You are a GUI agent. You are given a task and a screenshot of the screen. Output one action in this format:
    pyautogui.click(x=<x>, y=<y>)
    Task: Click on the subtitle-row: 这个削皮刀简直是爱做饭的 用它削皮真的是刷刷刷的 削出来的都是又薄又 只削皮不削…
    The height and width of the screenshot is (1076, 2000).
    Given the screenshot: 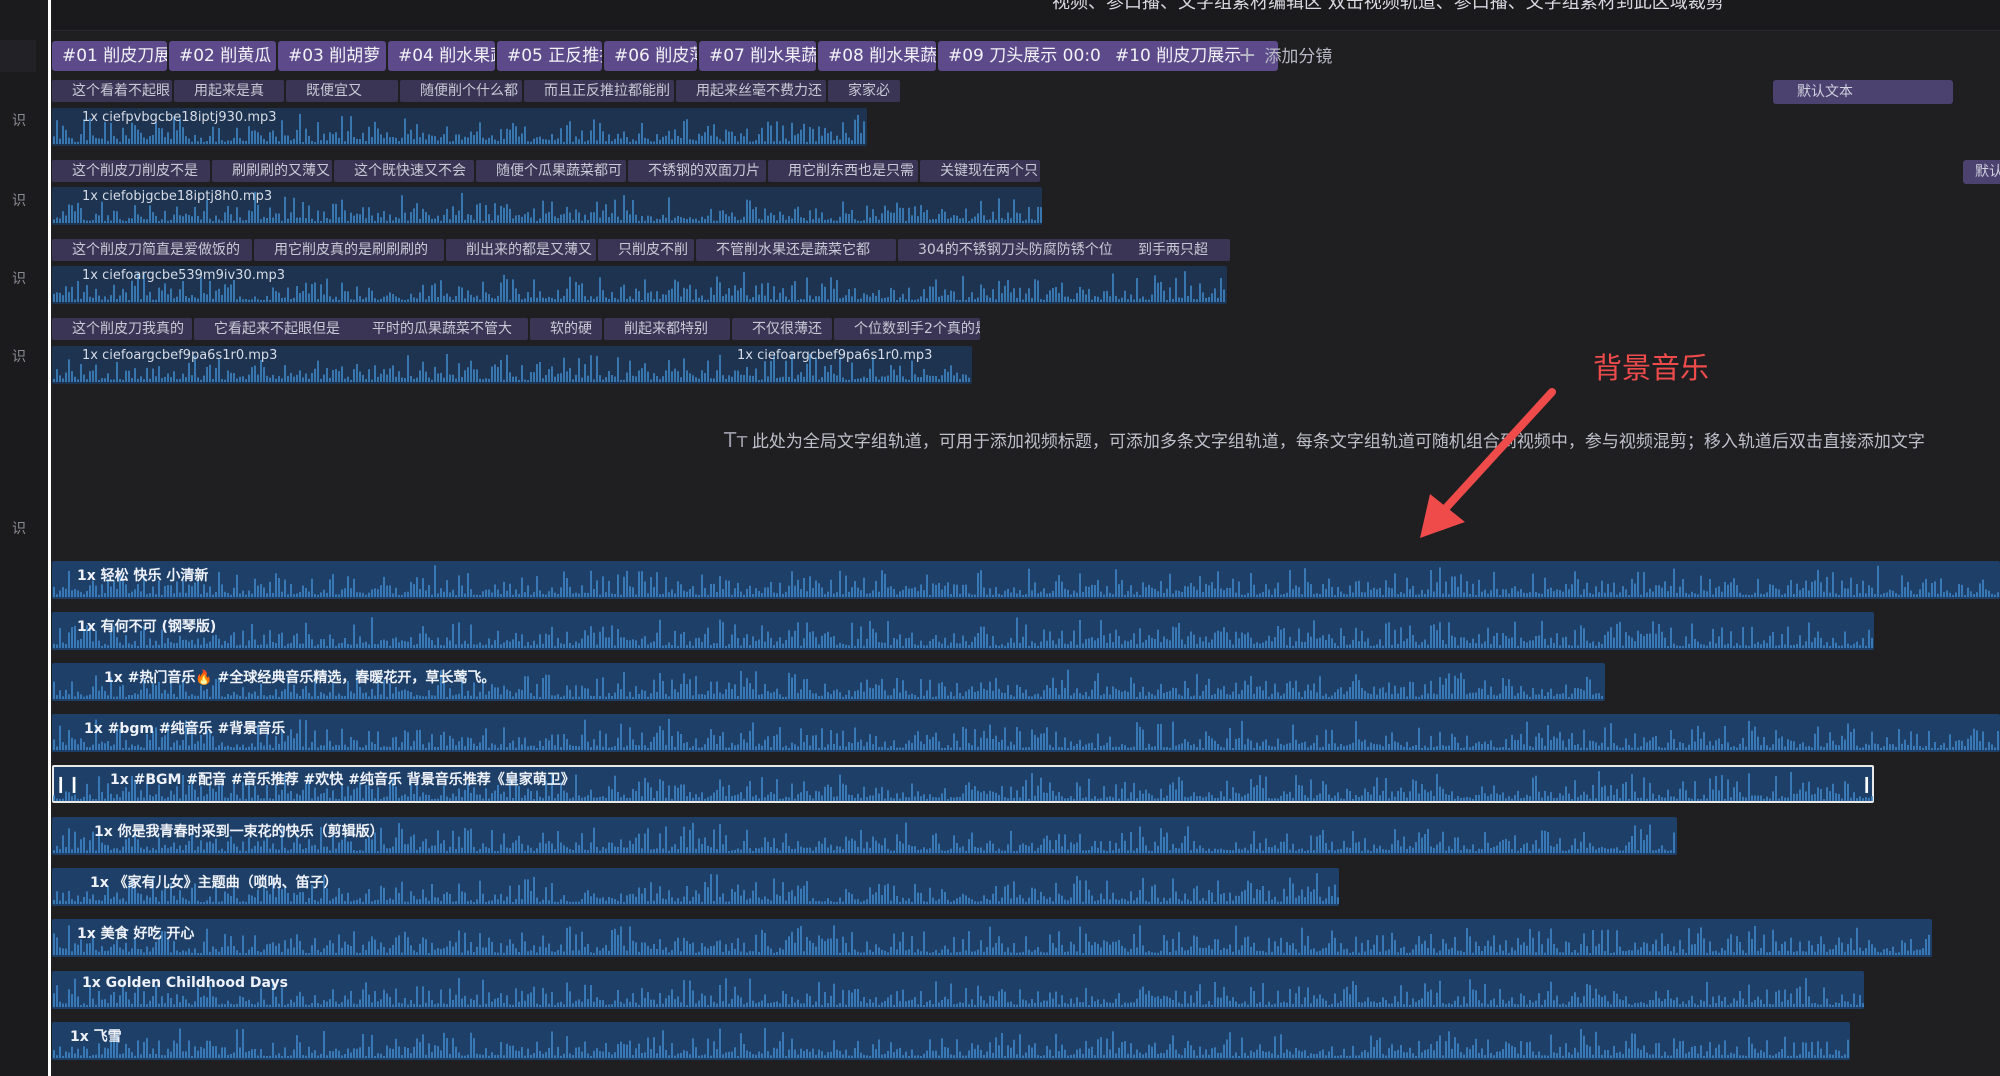 What is the action you would take?
    pyautogui.click(x=642, y=250)
    